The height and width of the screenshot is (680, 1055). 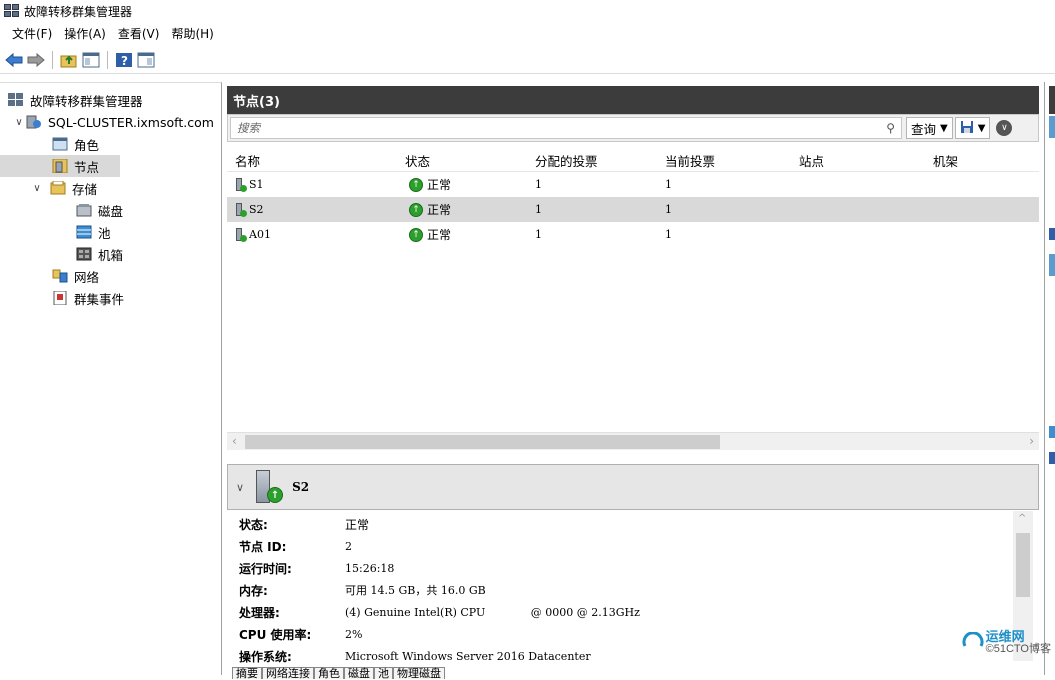 I want to click on table-row: A01 ↑ 正常 1 1, so click(x=633, y=234).